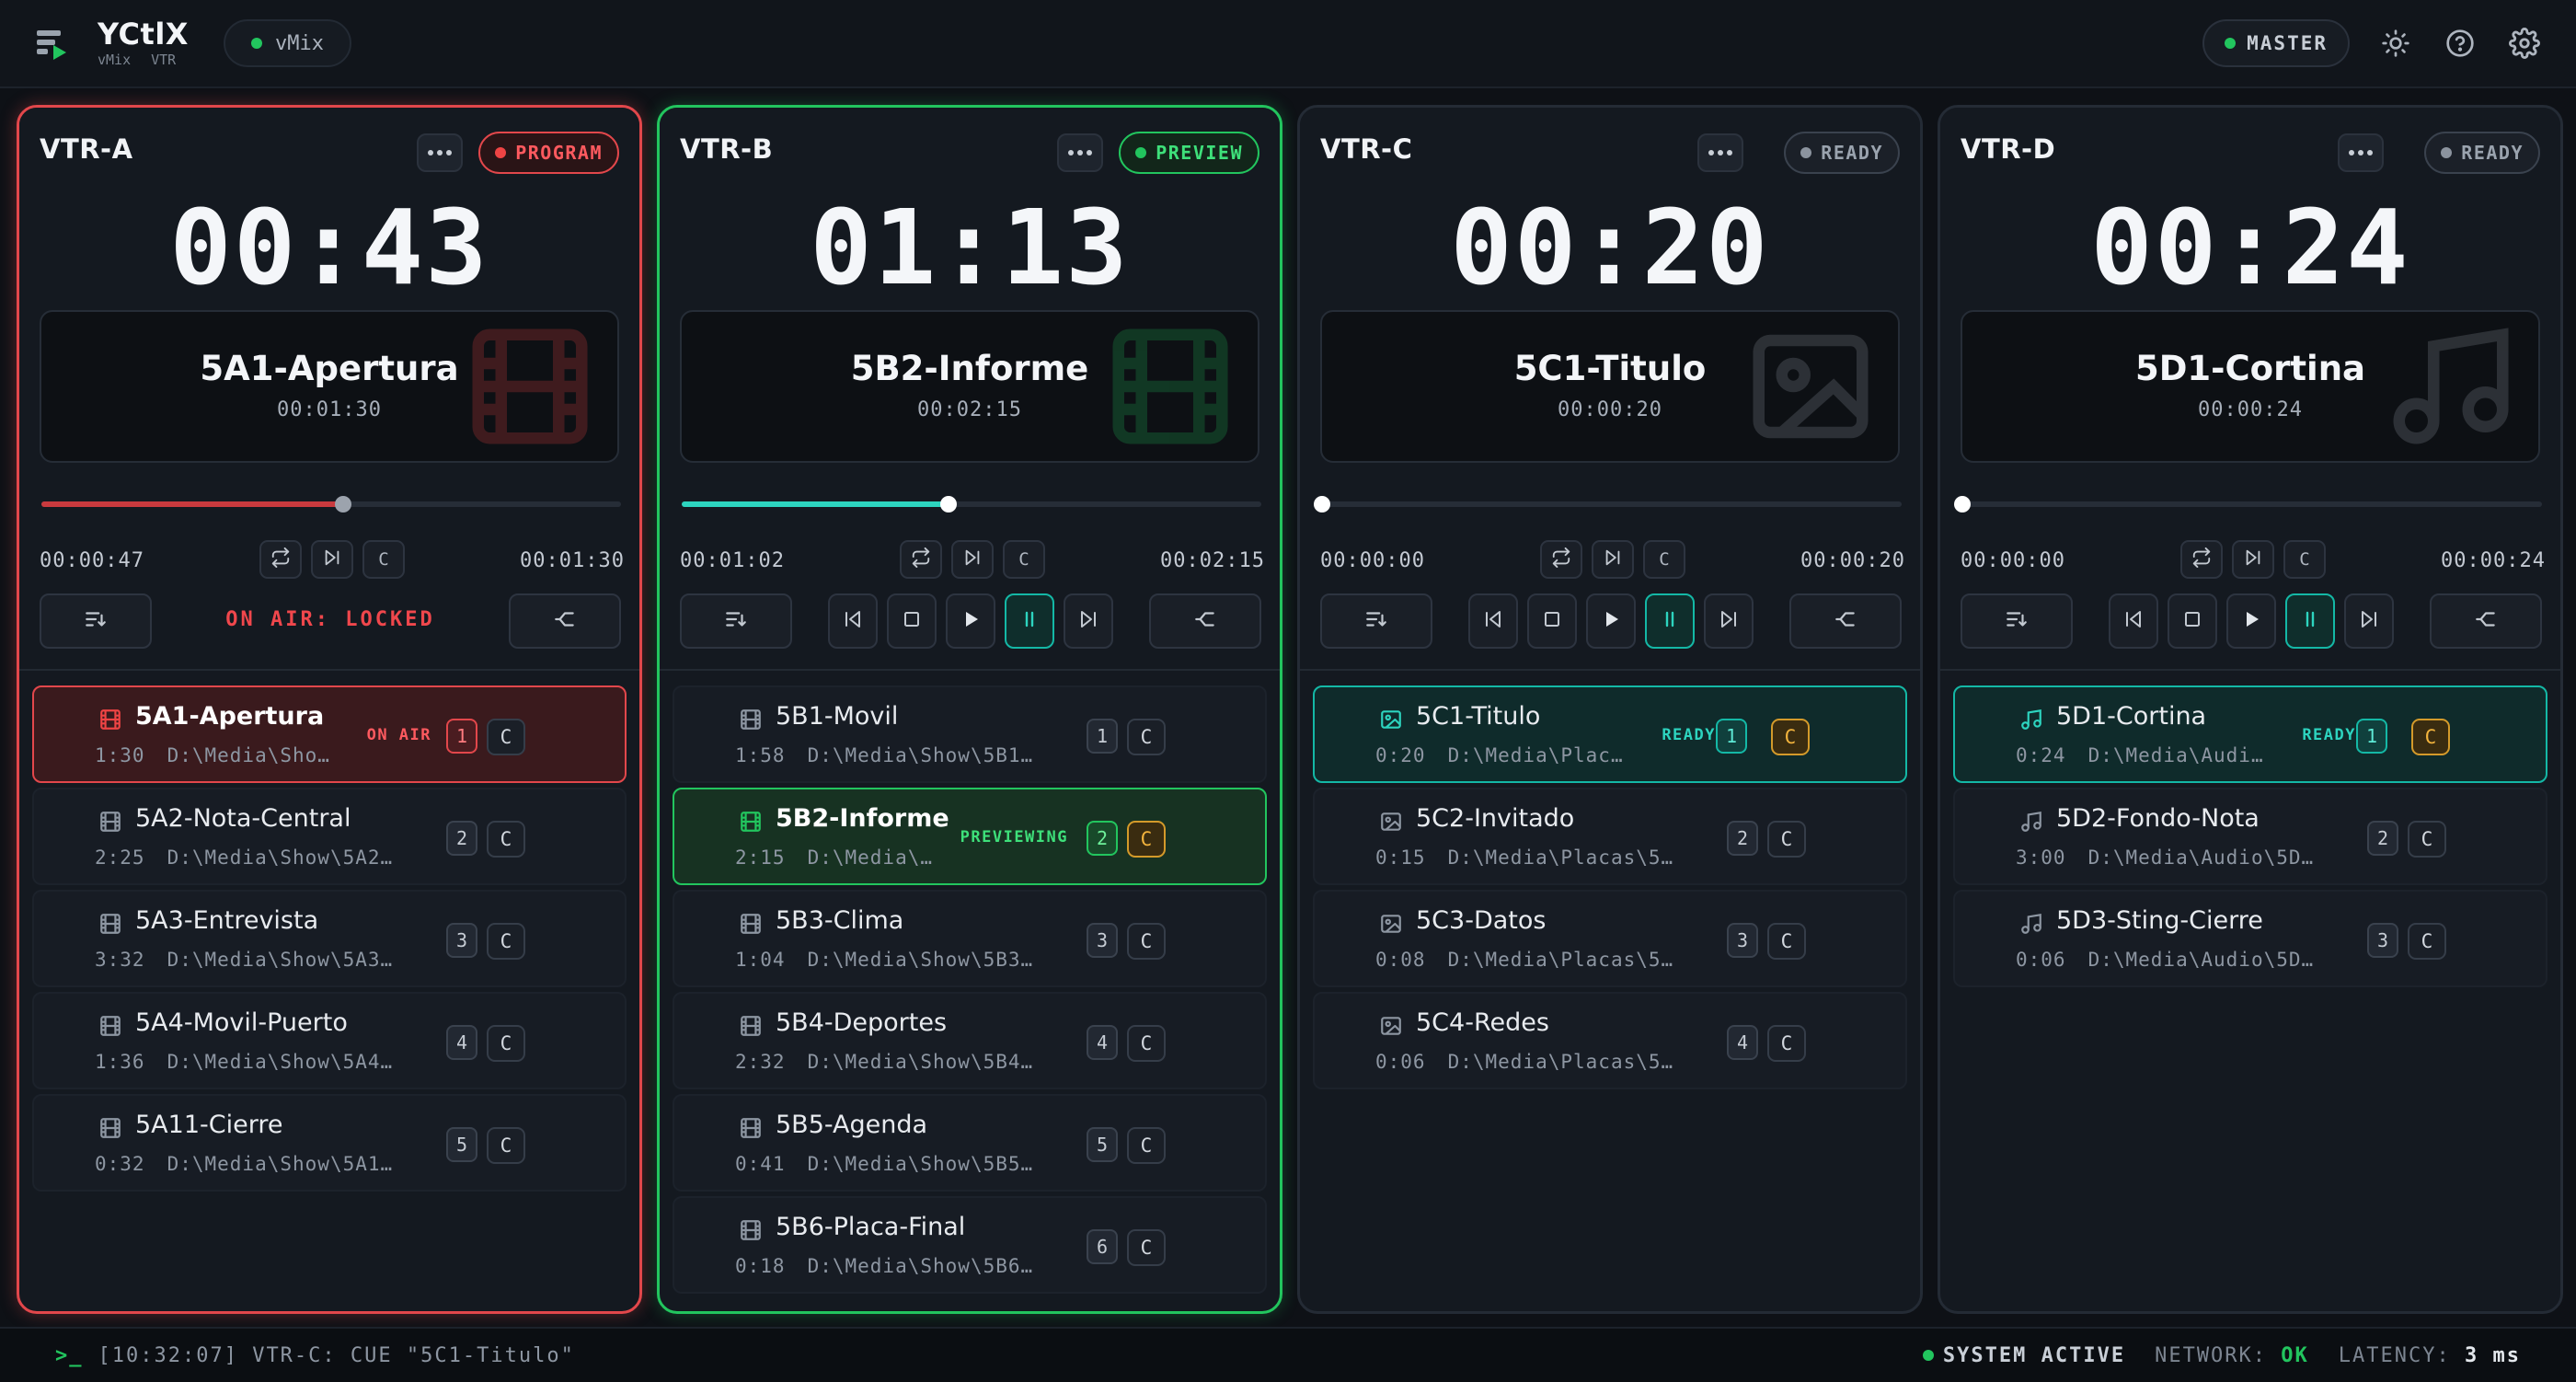 Image resolution: width=2576 pixels, height=1382 pixels. What do you see at coordinates (1610, 1040) in the screenshot?
I see `playlist-item: 5C4-Redes 0:06 D:\Media\Placas\5… 4 C` at bounding box center [1610, 1040].